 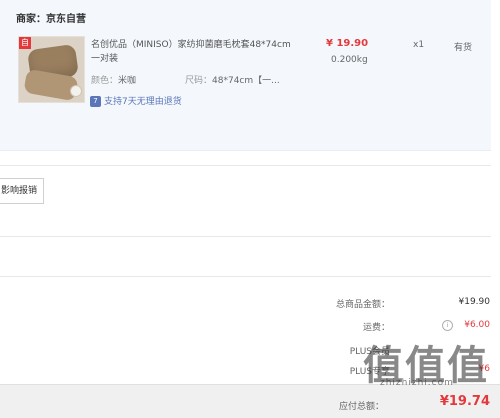 I want to click on freight-label: 运费：, so click(x=376, y=328).